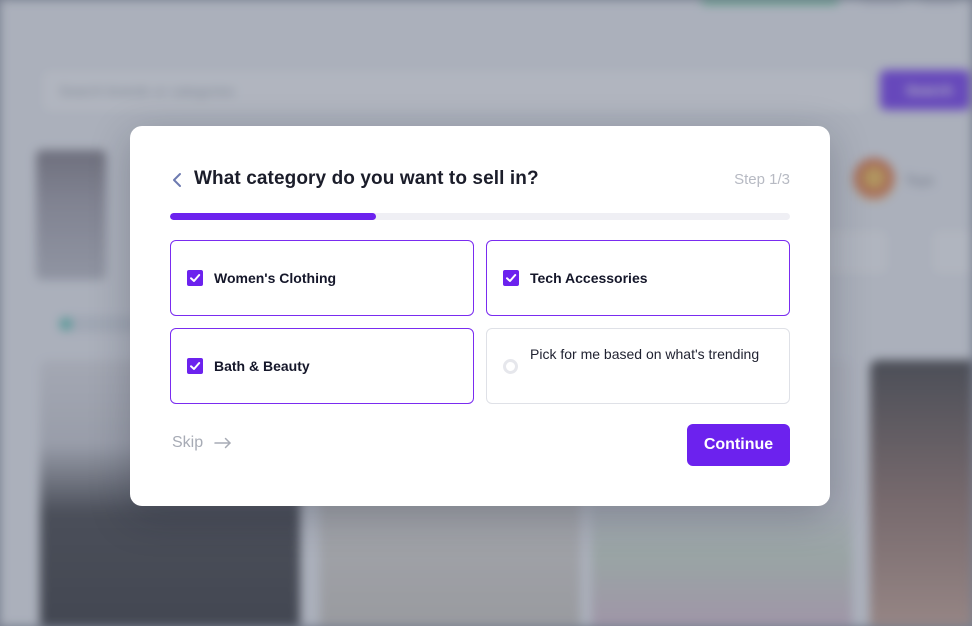  I want to click on progress-bar, so click(480, 216).